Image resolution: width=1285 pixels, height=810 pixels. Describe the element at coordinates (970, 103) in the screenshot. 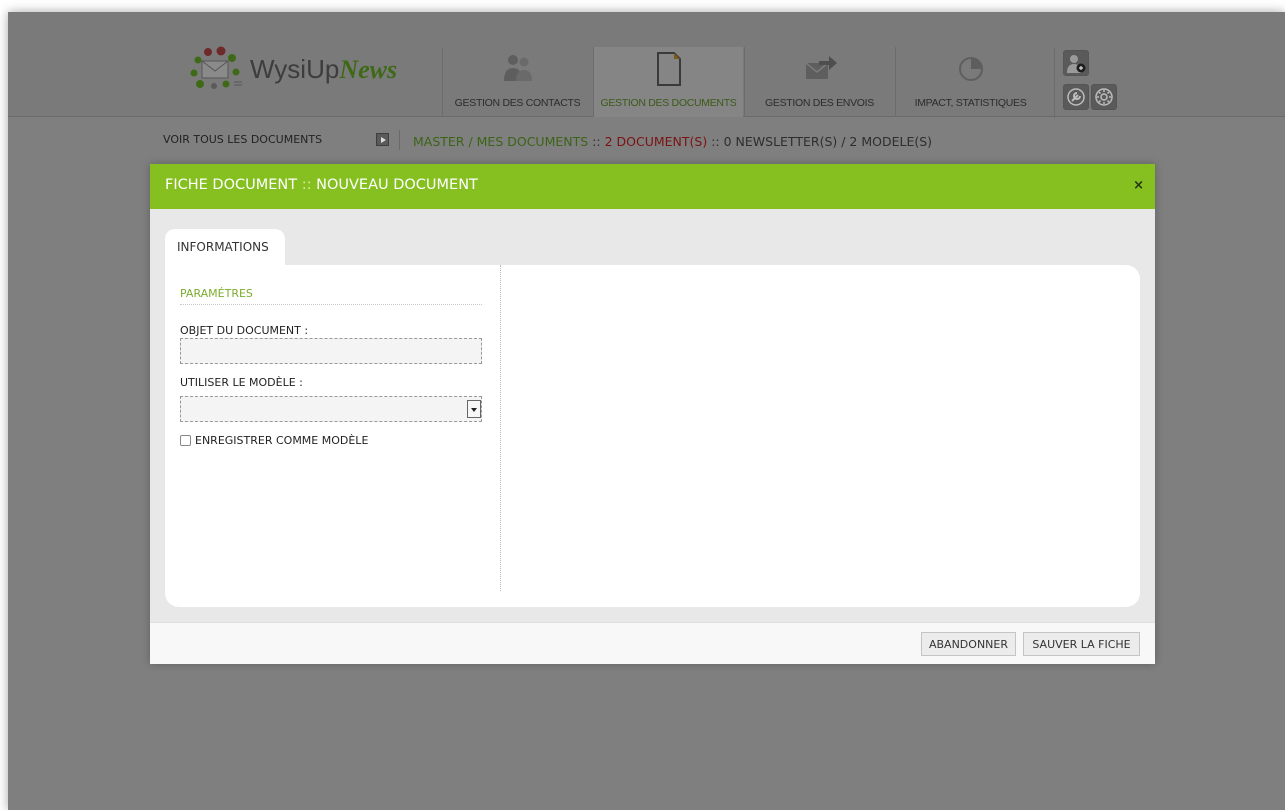

I see `nav-tab-stats-label: IMPACT, STATISTIQUES` at that location.